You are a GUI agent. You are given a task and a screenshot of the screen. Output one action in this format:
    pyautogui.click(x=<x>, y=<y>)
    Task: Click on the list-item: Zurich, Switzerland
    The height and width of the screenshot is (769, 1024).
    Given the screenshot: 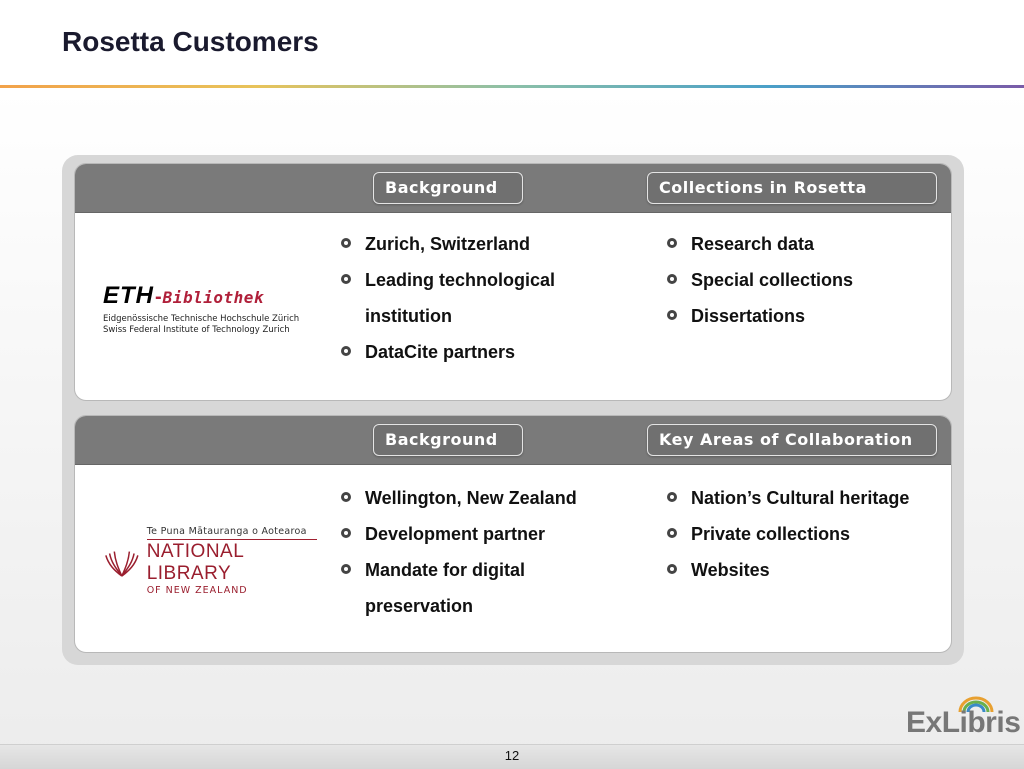 What is the action you would take?
    pyautogui.click(x=469, y=244)
    